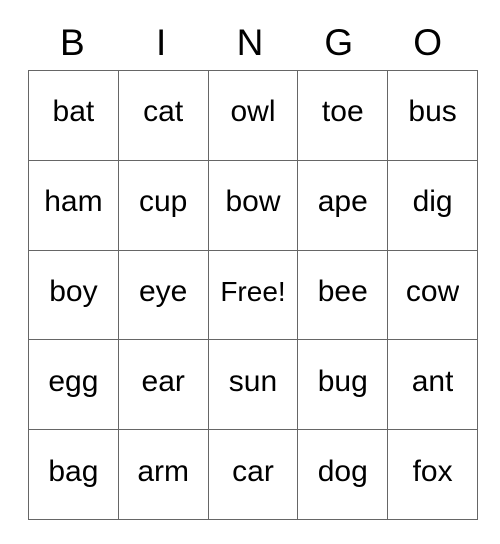 This screenshot has height=544, width=500. I want to click on bingo-cell-label: boy, so click(73, 291).